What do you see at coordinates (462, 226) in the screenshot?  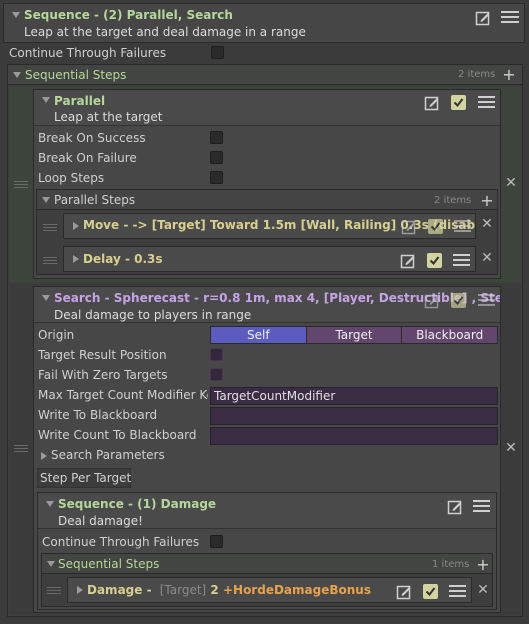 I see `move-menu-icon` at bounding box center [462, 226].